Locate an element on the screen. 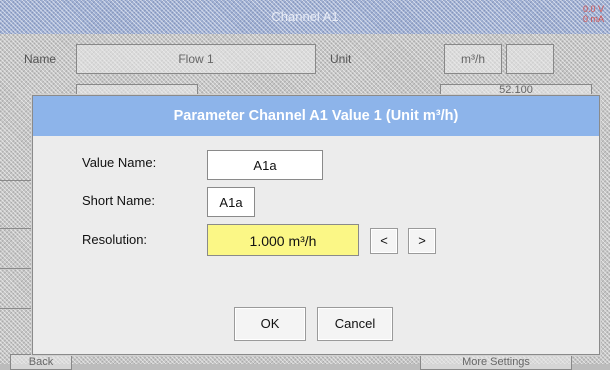 The image size is (610, 370). status-indicator: 0.0 V 0 mA is located at coordinates (593, 14).